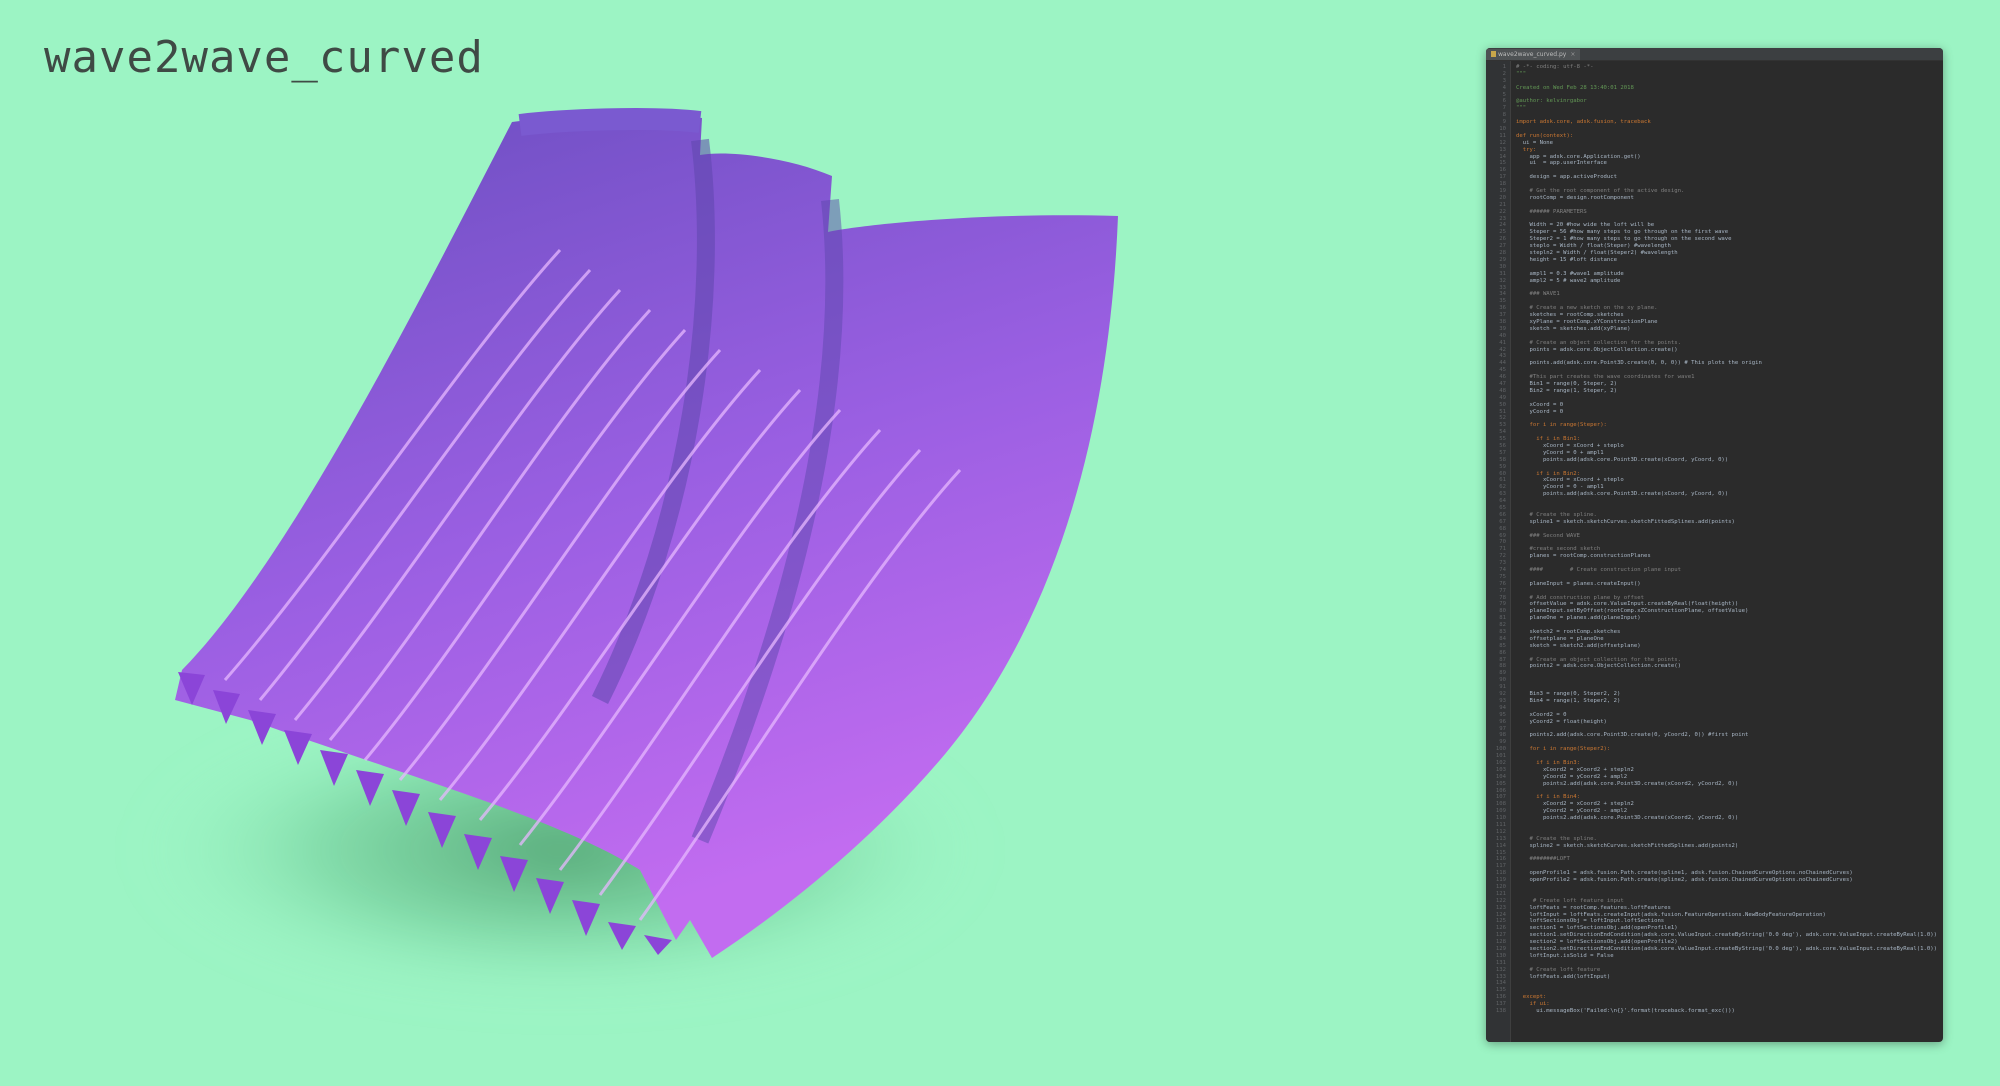  What do you see at coordinates (1500, 797) in the screenshot?
I see `line-number: 107` at bounding box center [1500, 797].